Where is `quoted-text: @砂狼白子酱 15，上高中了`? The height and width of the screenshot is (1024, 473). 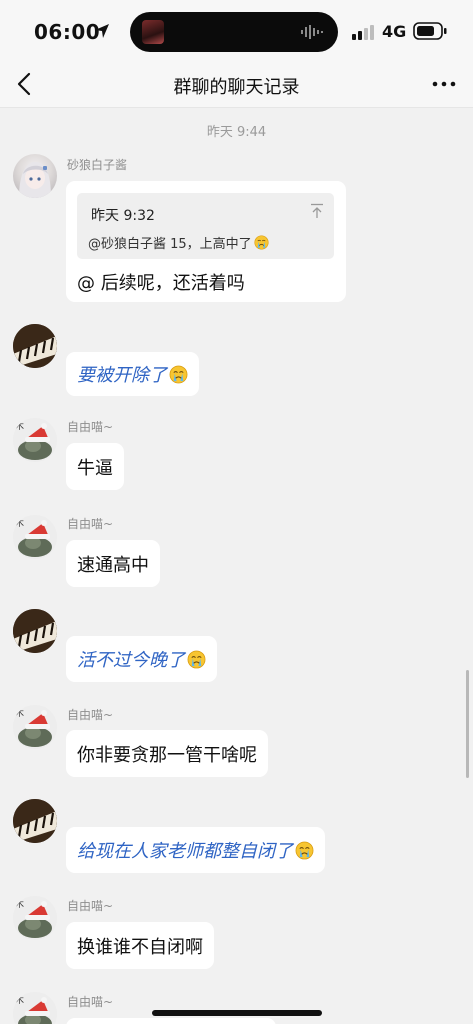 quoted-text: @砂狼白子酱 15，上高中了 is located at coordinates (178, 242).